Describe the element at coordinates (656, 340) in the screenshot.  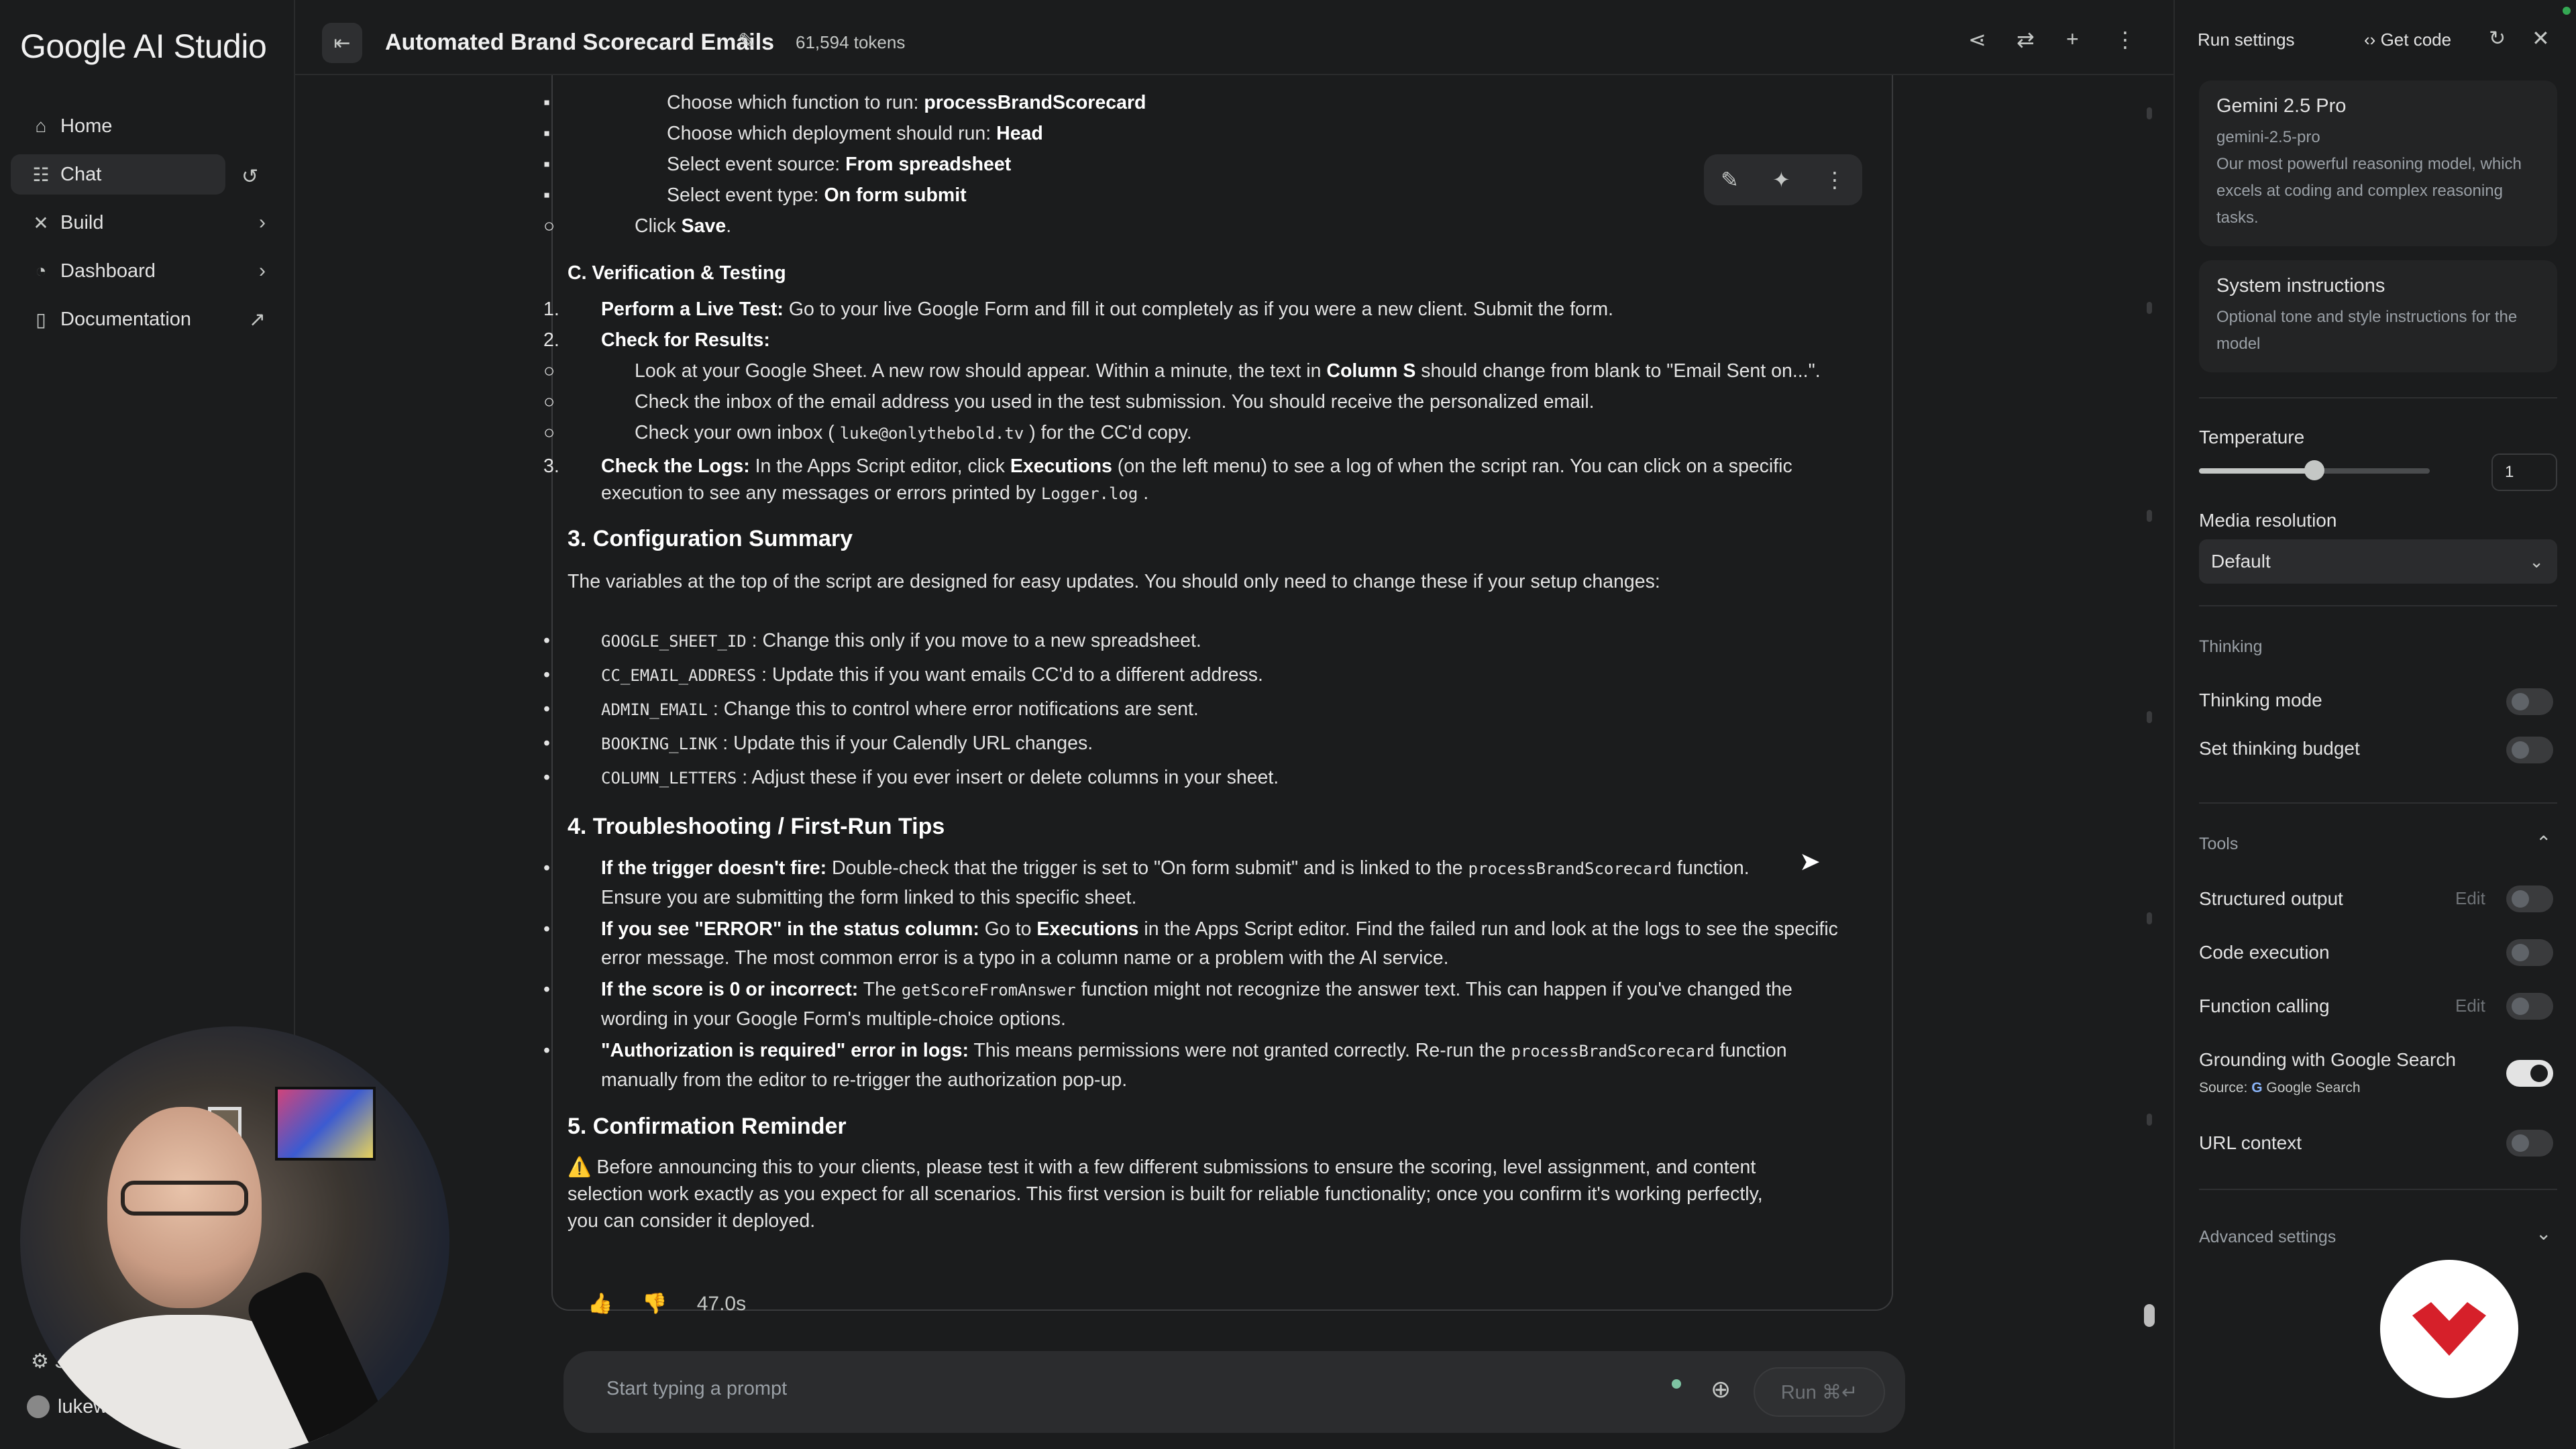
I see `list-item: 2. Check for Results:` at that location.